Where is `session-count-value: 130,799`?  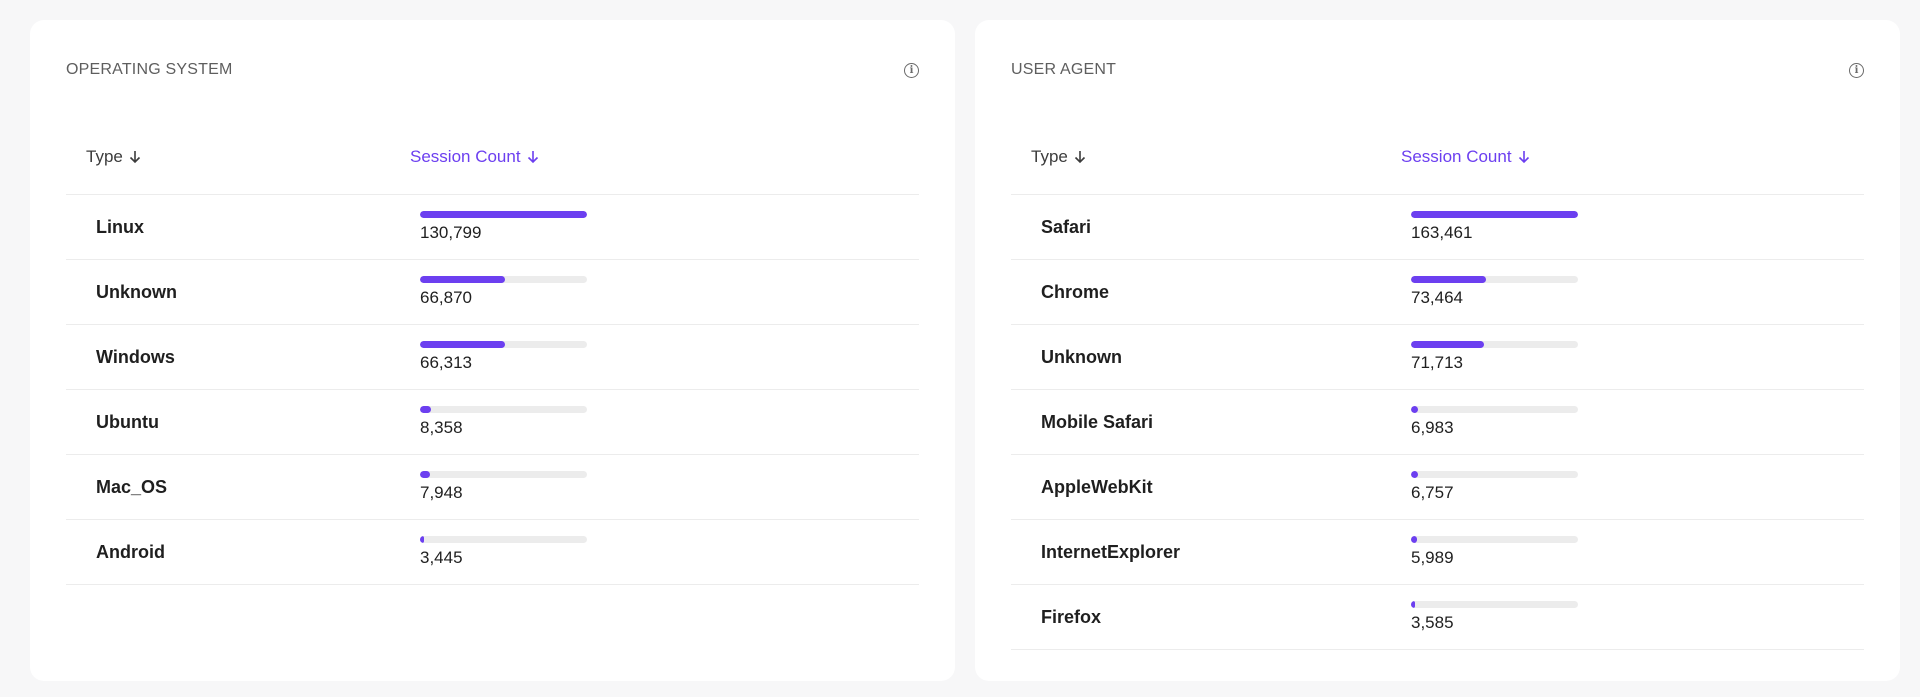
session-count-value: 130,799 is located at coordinates (451, 232).